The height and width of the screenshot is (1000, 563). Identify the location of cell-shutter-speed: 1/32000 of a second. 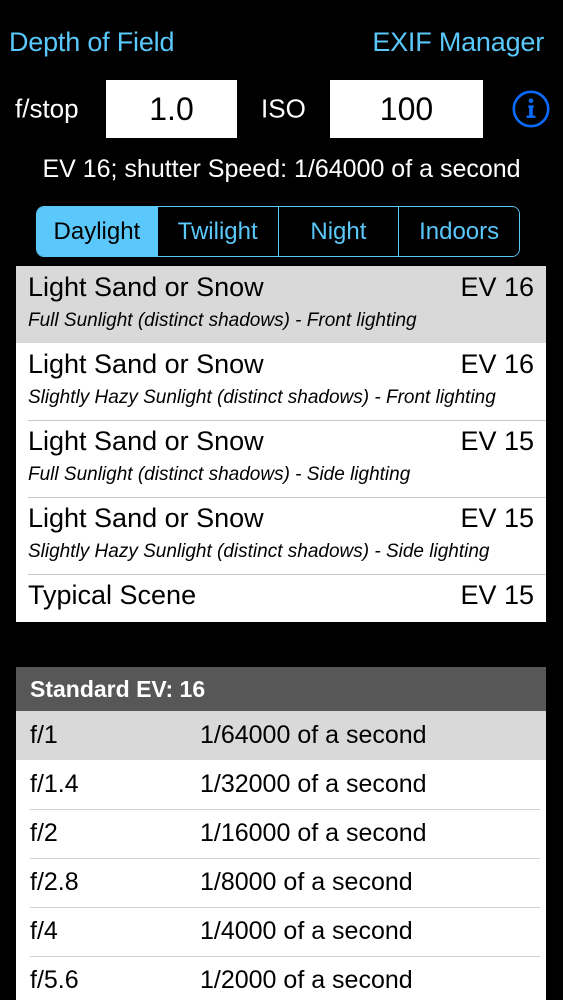
(313, 784).